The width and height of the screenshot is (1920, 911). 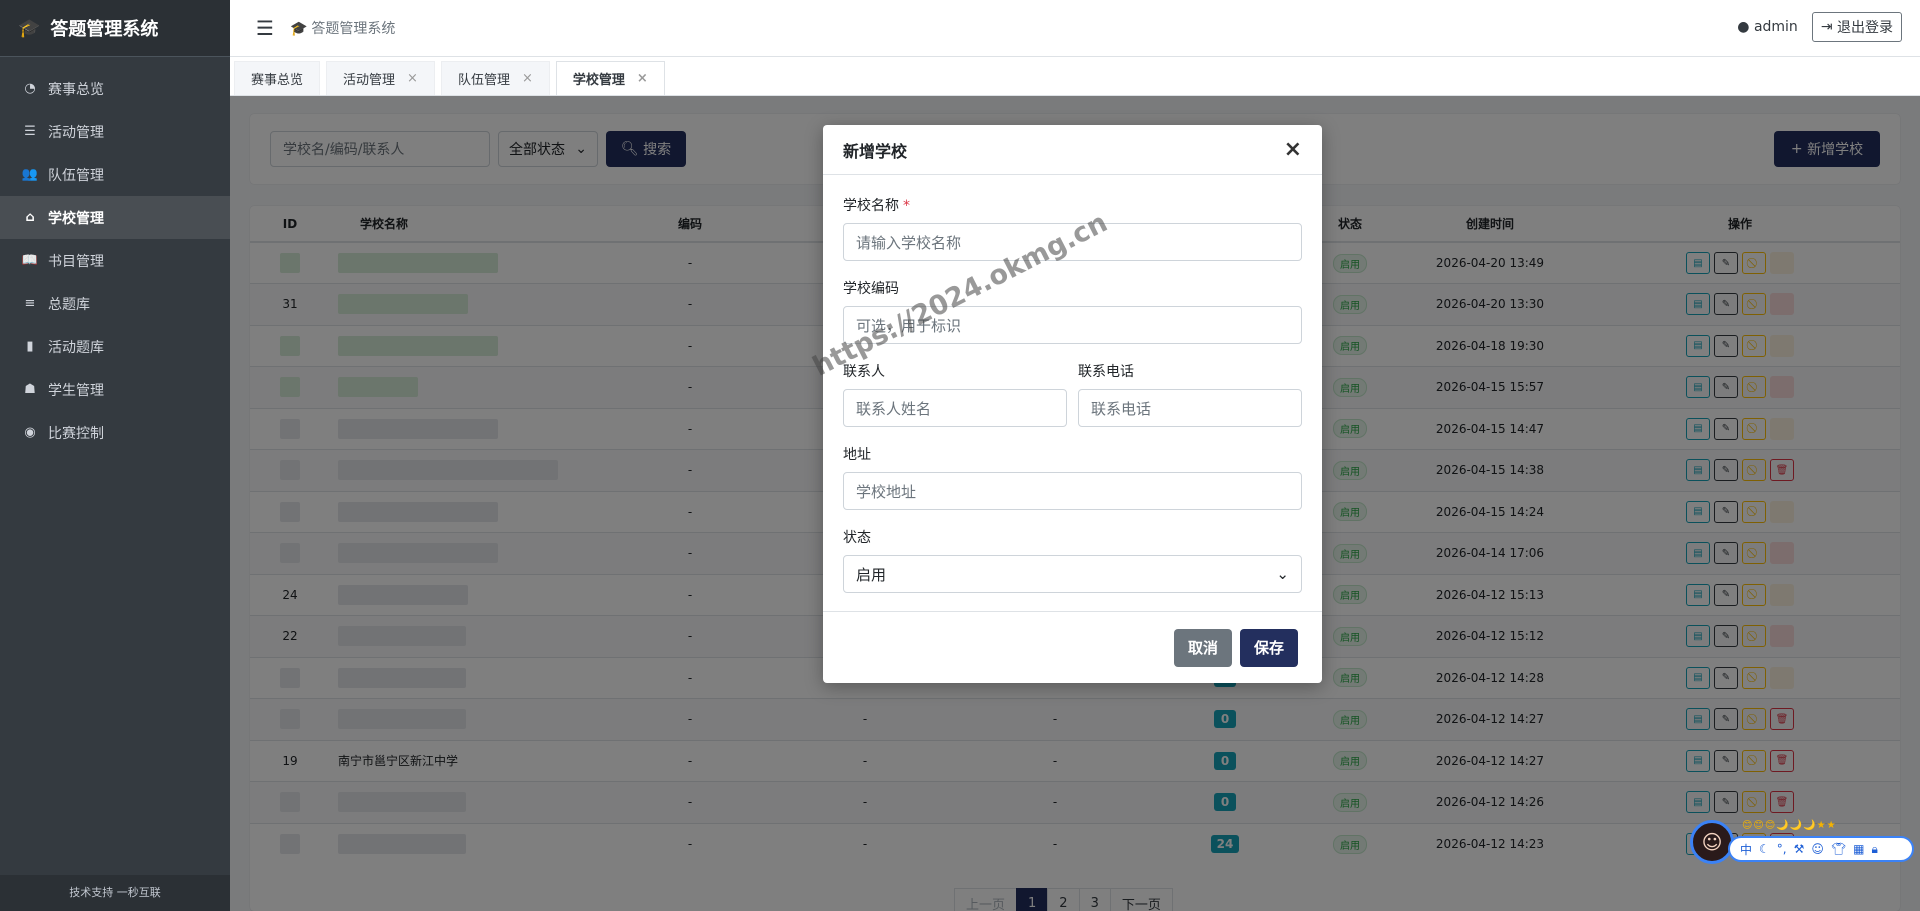 I want to click on topbar-right: ● admin ⇥ 退出登录, so click(x=1819, y=27).